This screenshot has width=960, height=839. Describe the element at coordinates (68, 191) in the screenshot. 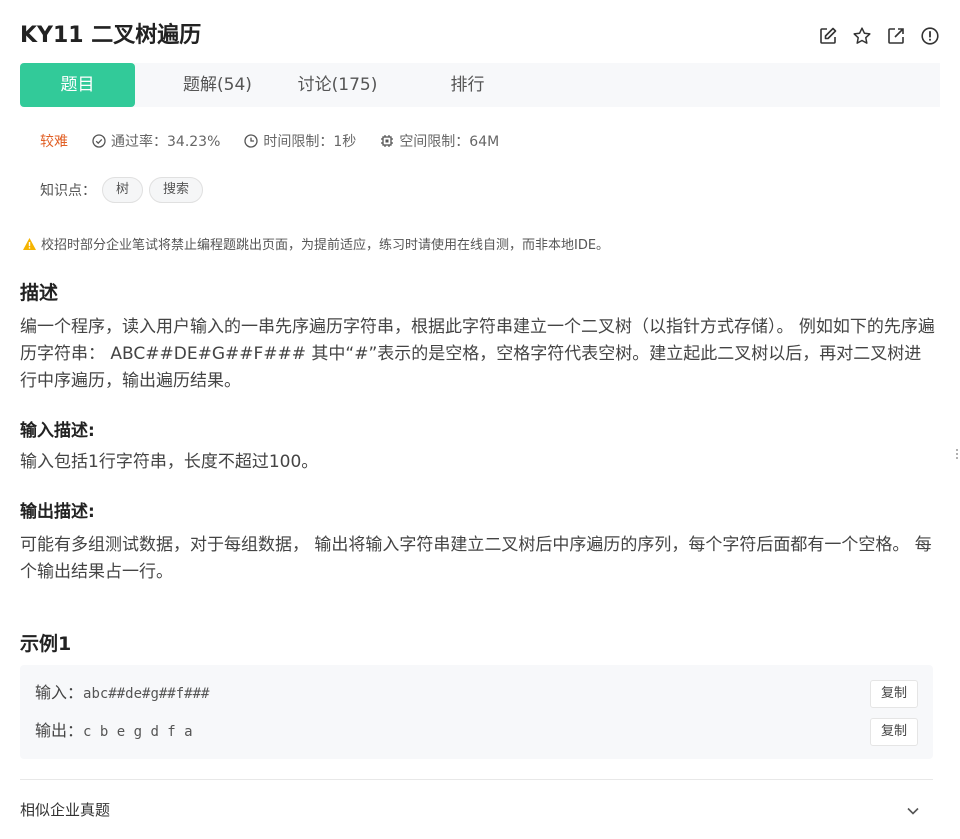

I see `knowledge-label: 知识点：` at that location.